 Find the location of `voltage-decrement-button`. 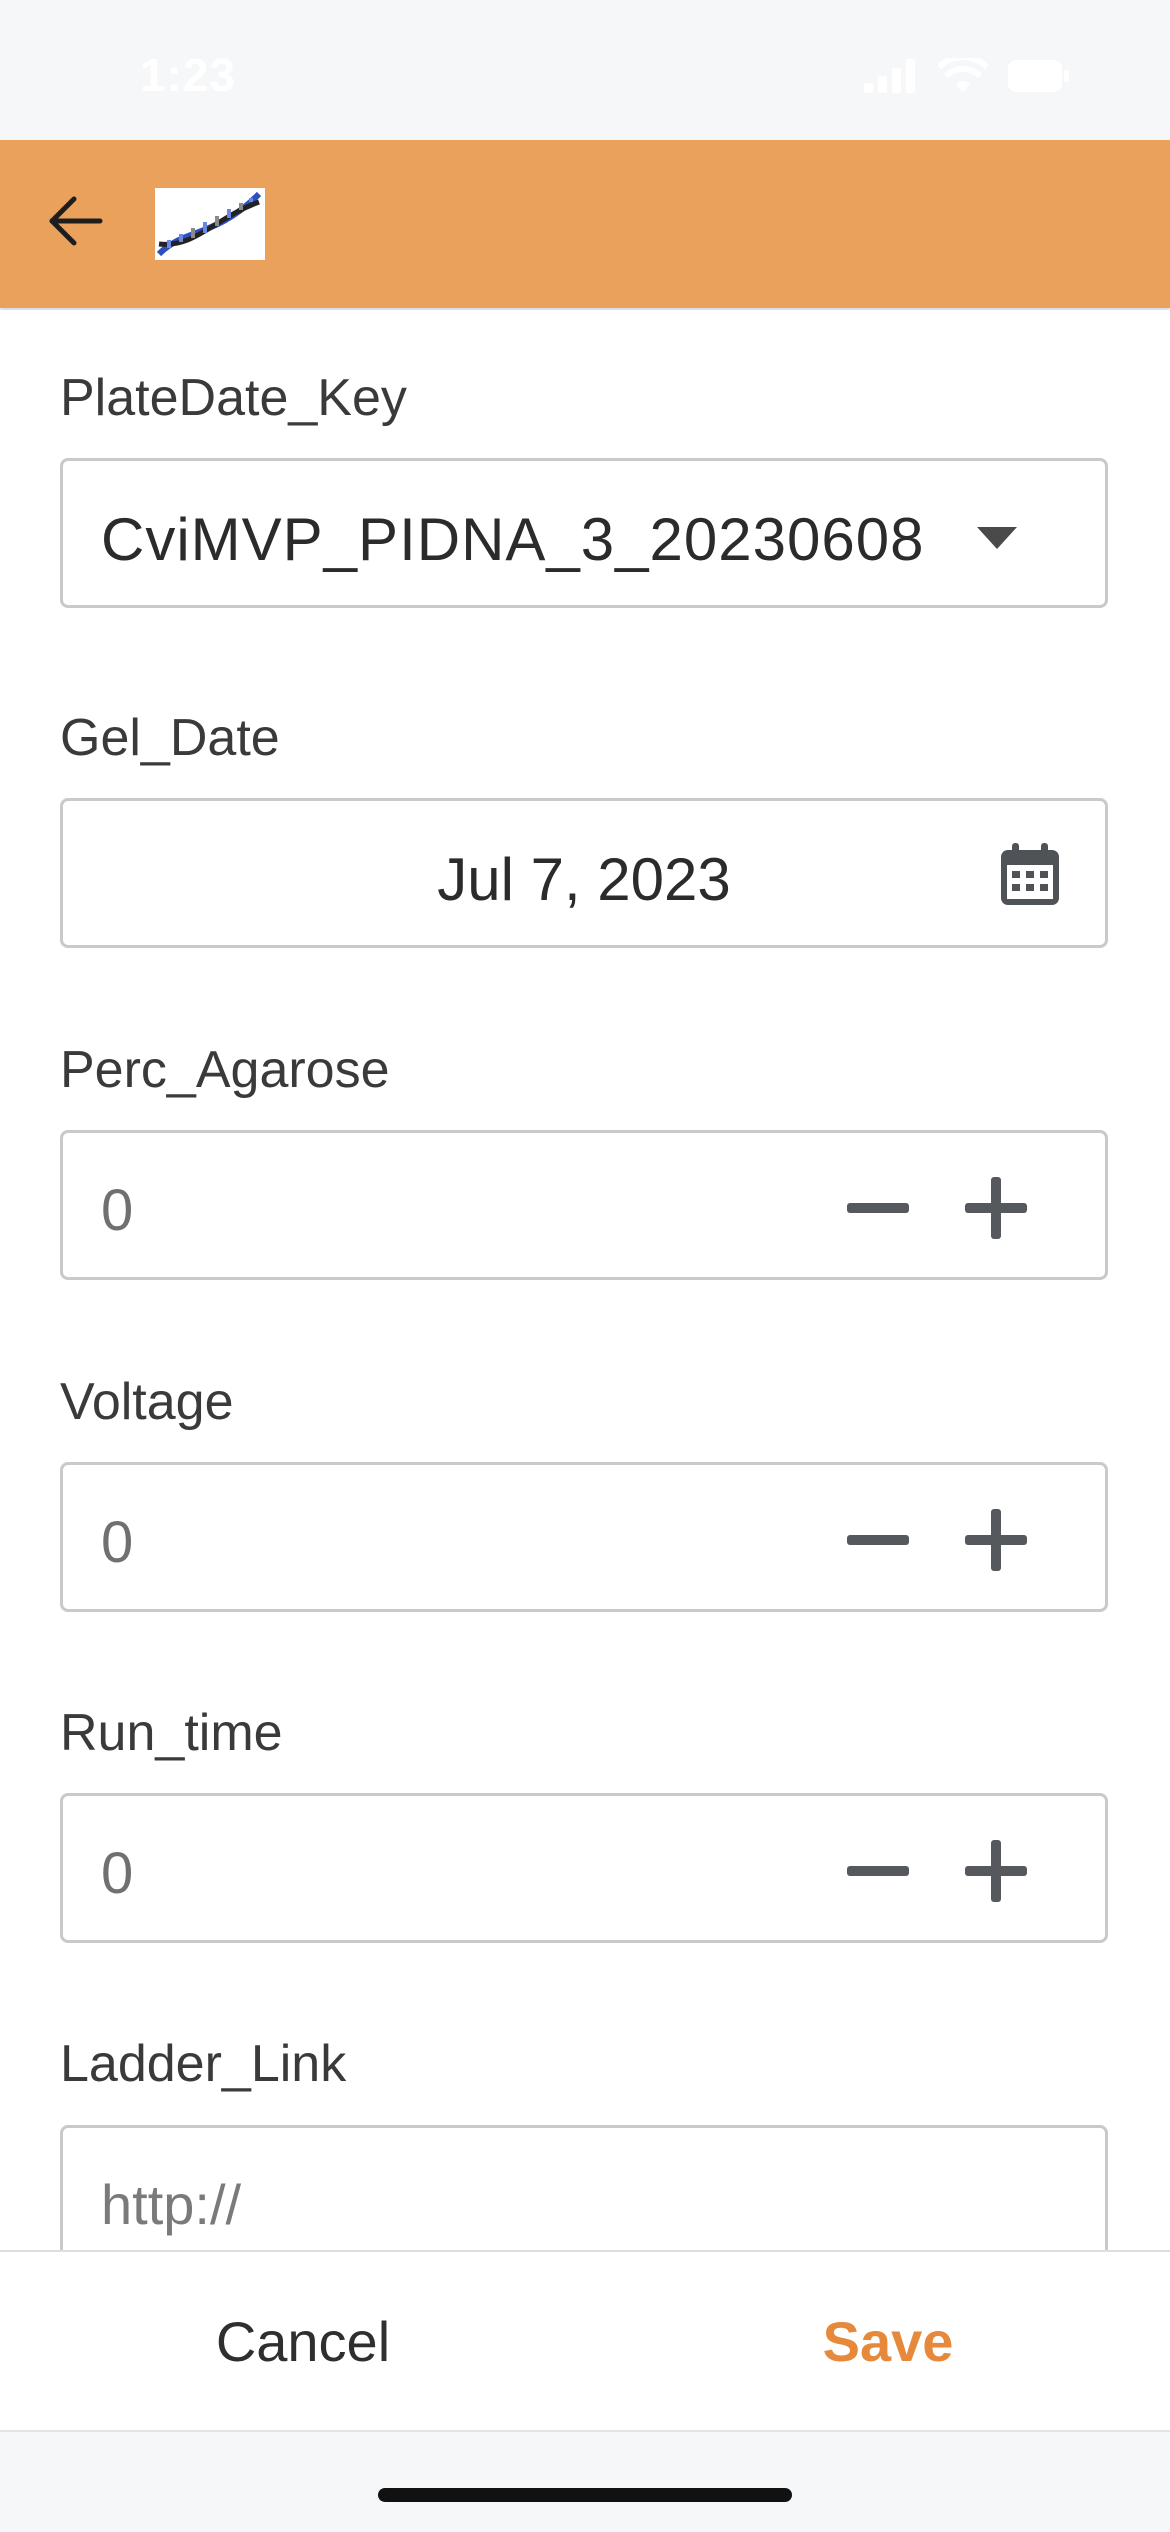

voltage-decrement-button is located at coordinates (878, 1540).